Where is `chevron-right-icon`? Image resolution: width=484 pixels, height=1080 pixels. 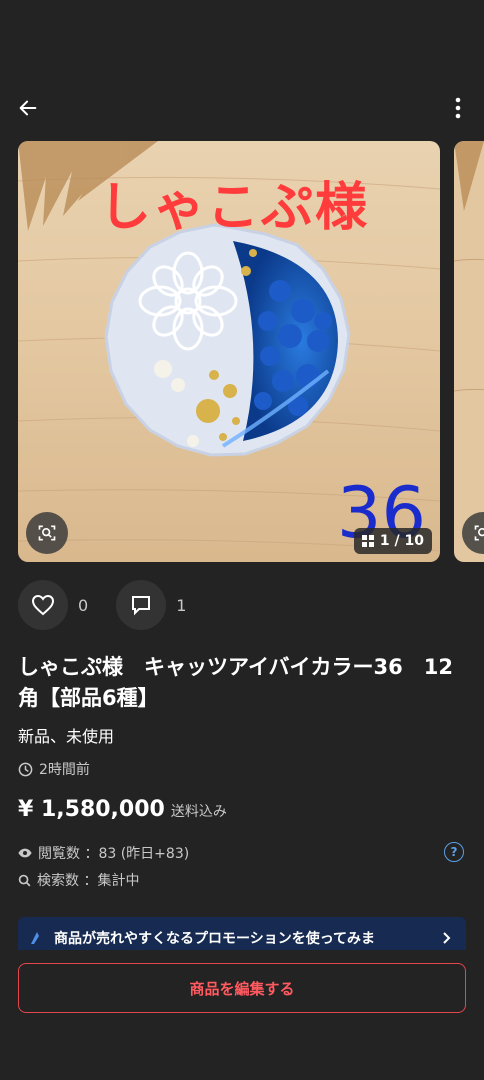
chevron-right-icon is located at coordinates (447, 938).